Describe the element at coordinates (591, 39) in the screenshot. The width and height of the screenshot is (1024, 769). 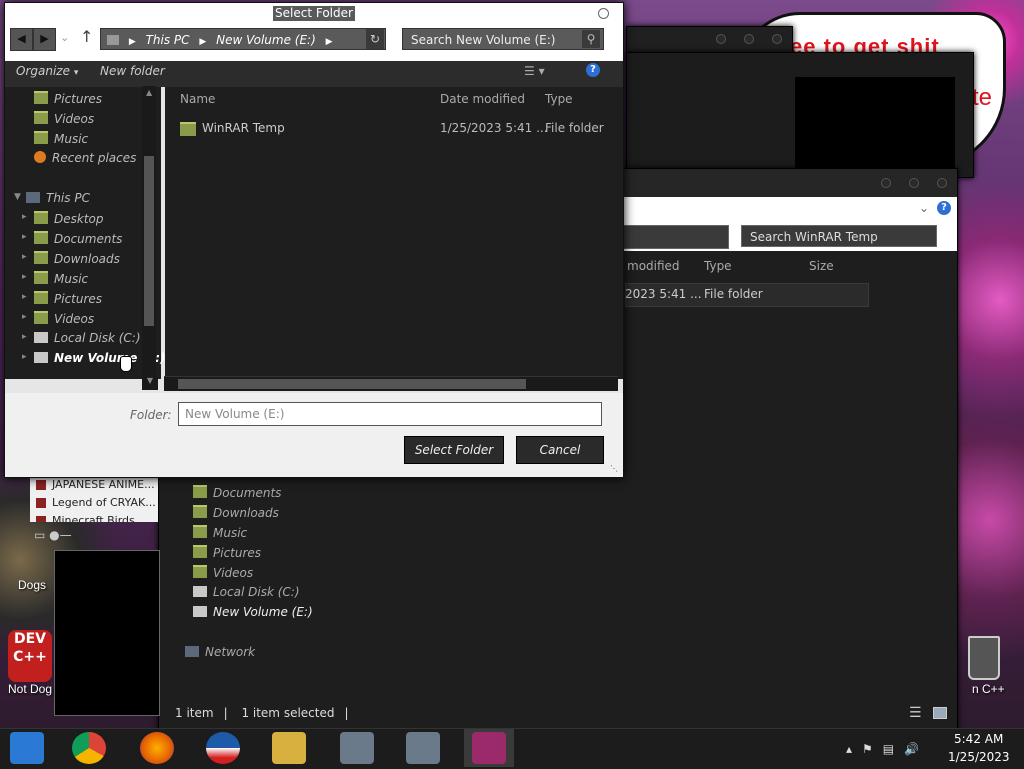
I see `search-icon: ⚲` at that location.